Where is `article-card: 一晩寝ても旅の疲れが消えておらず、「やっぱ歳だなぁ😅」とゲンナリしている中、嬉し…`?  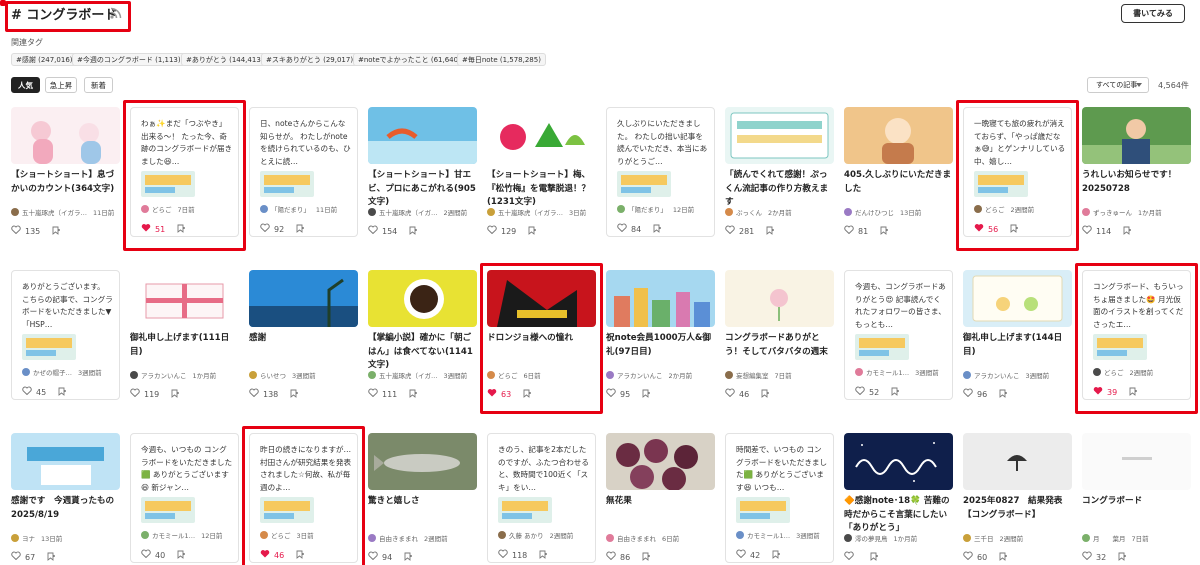
article-card: 一晩寝ても旅の疲れが消えておらず、「やっぱ歳だなぁ😅」とゲンナリしている中、嬉し… is located at coordinates (1017, 172).